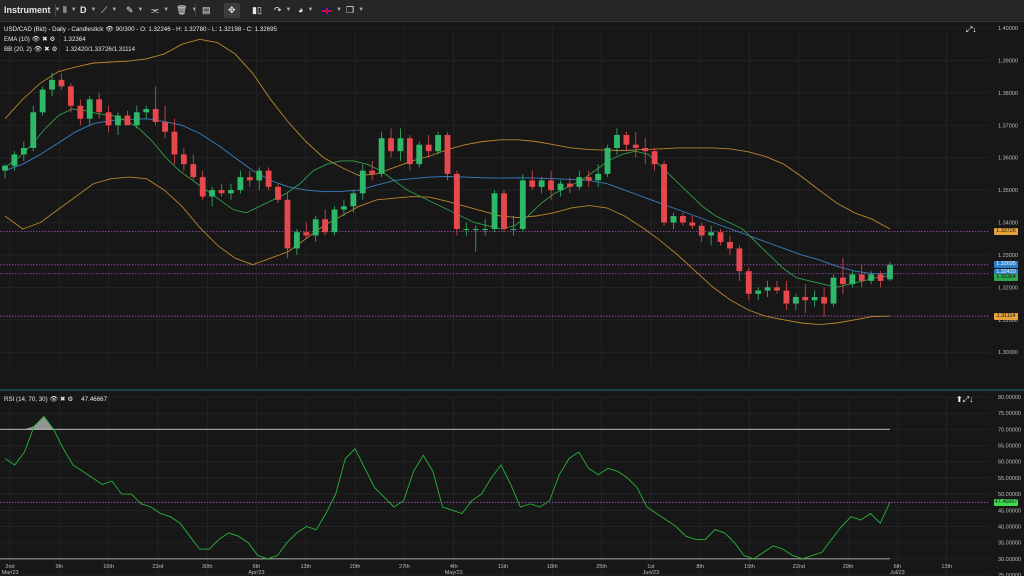 This screenshot has width=1024, height=576. I want to click on x-tick-label: 23rd, so click(157, 567).